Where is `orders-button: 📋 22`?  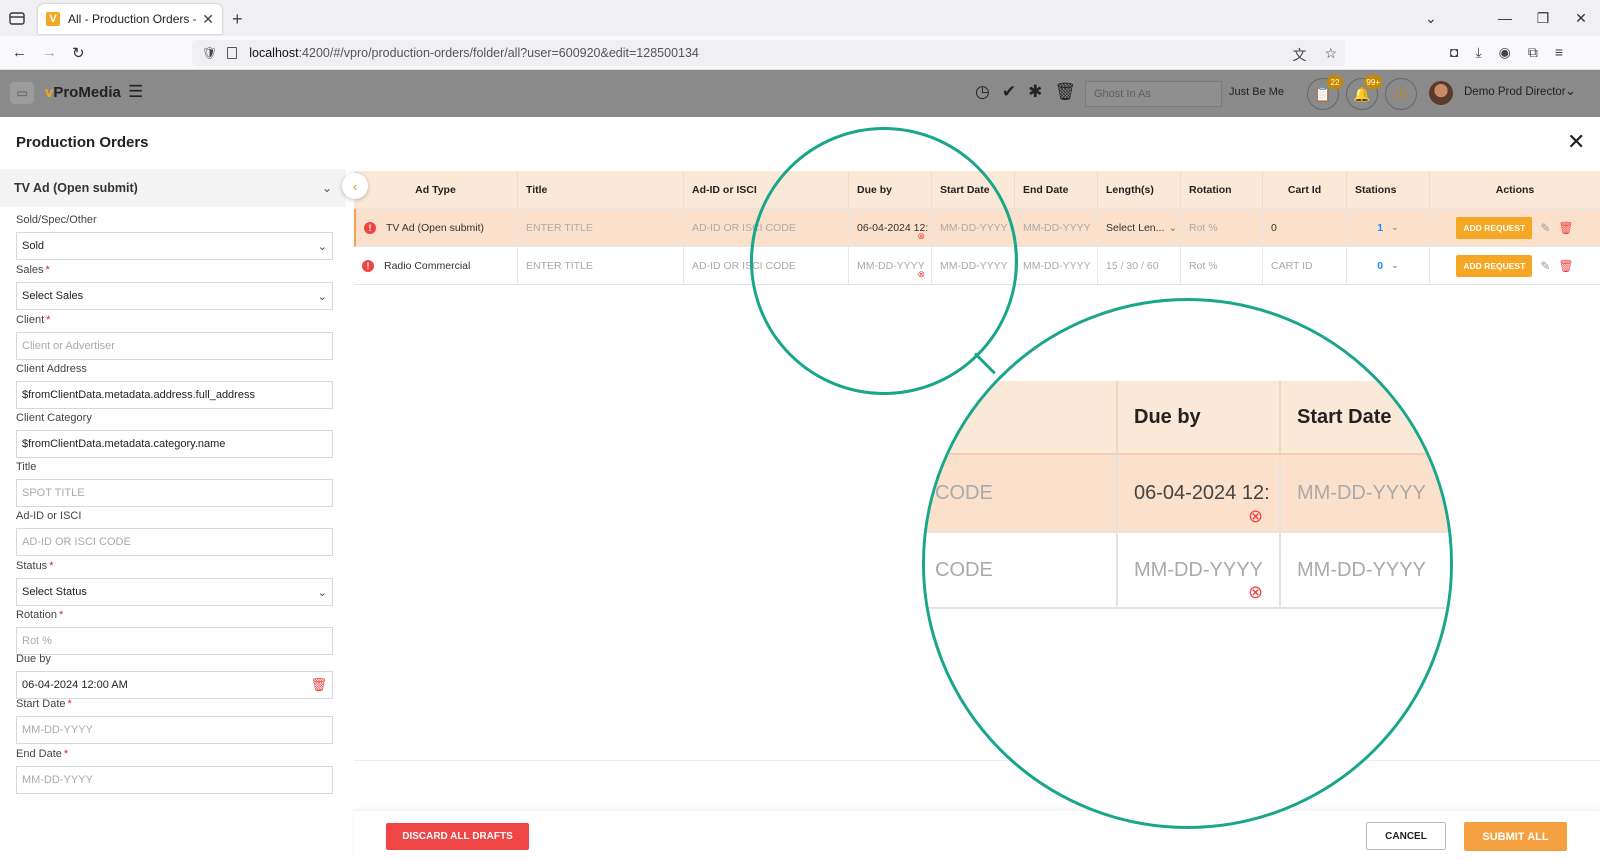
orders-button: 📋 22 is located at coordinates (1325, 92).